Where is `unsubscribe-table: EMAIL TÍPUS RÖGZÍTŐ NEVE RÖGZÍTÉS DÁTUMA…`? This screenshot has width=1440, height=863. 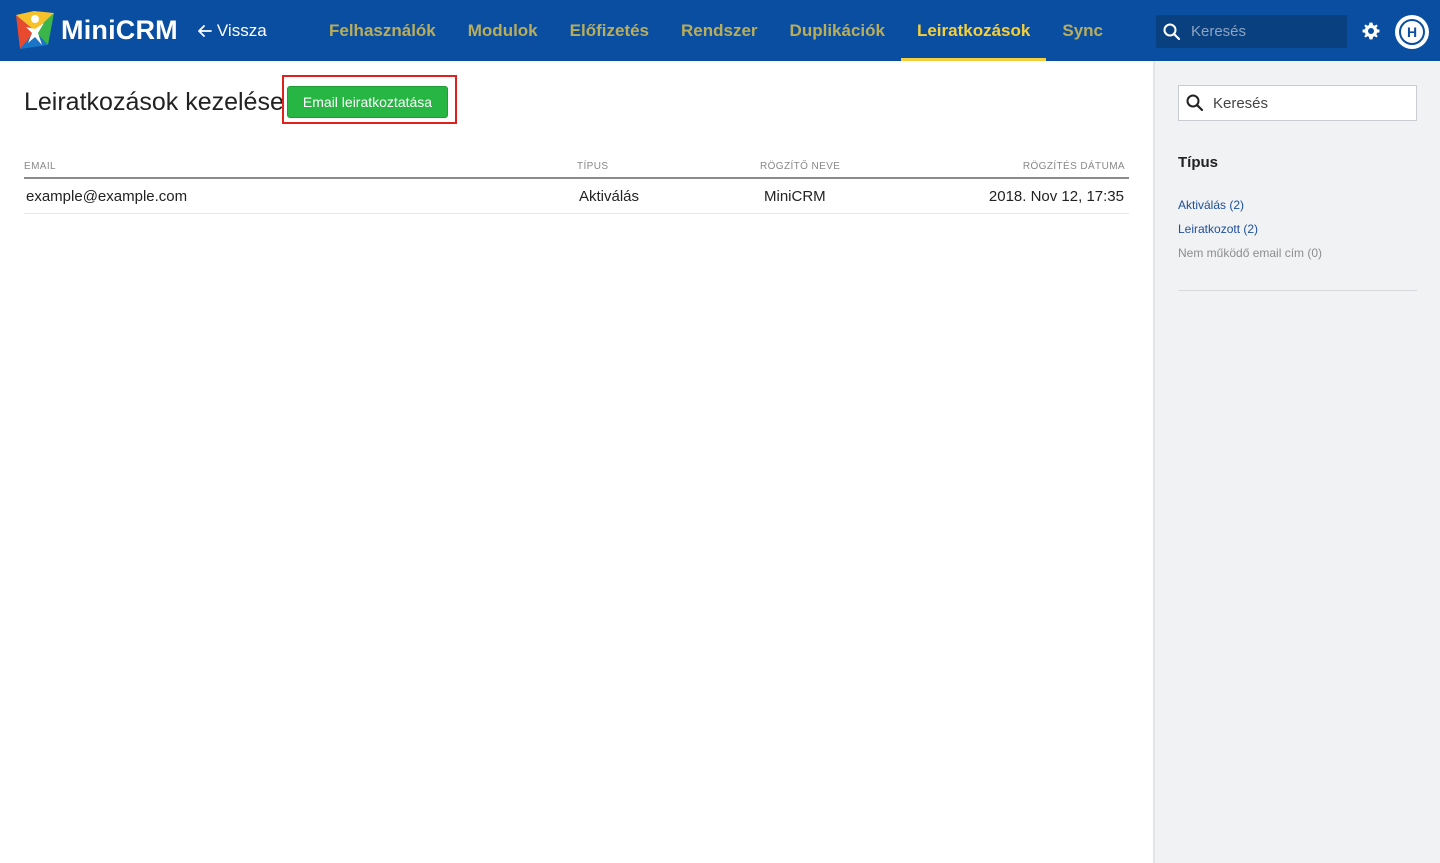
unsubscribe-table: EMAIL TÍPUS RÖGZÍTŐ NEVE RÖGZÍTÉS DÁTUMA… is located at coordinates (576, 185).